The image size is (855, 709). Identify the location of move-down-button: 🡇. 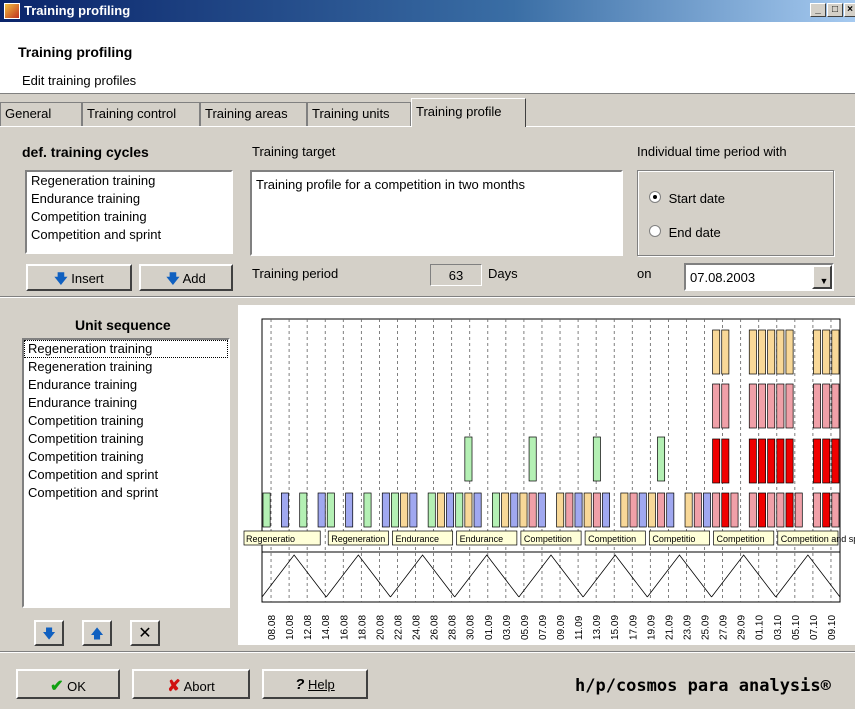
(49, 633).